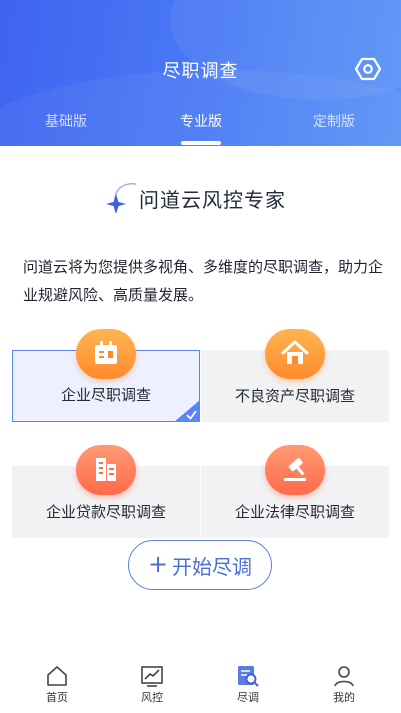  I want to click on calendar-icon-circle, so click(106, 354).